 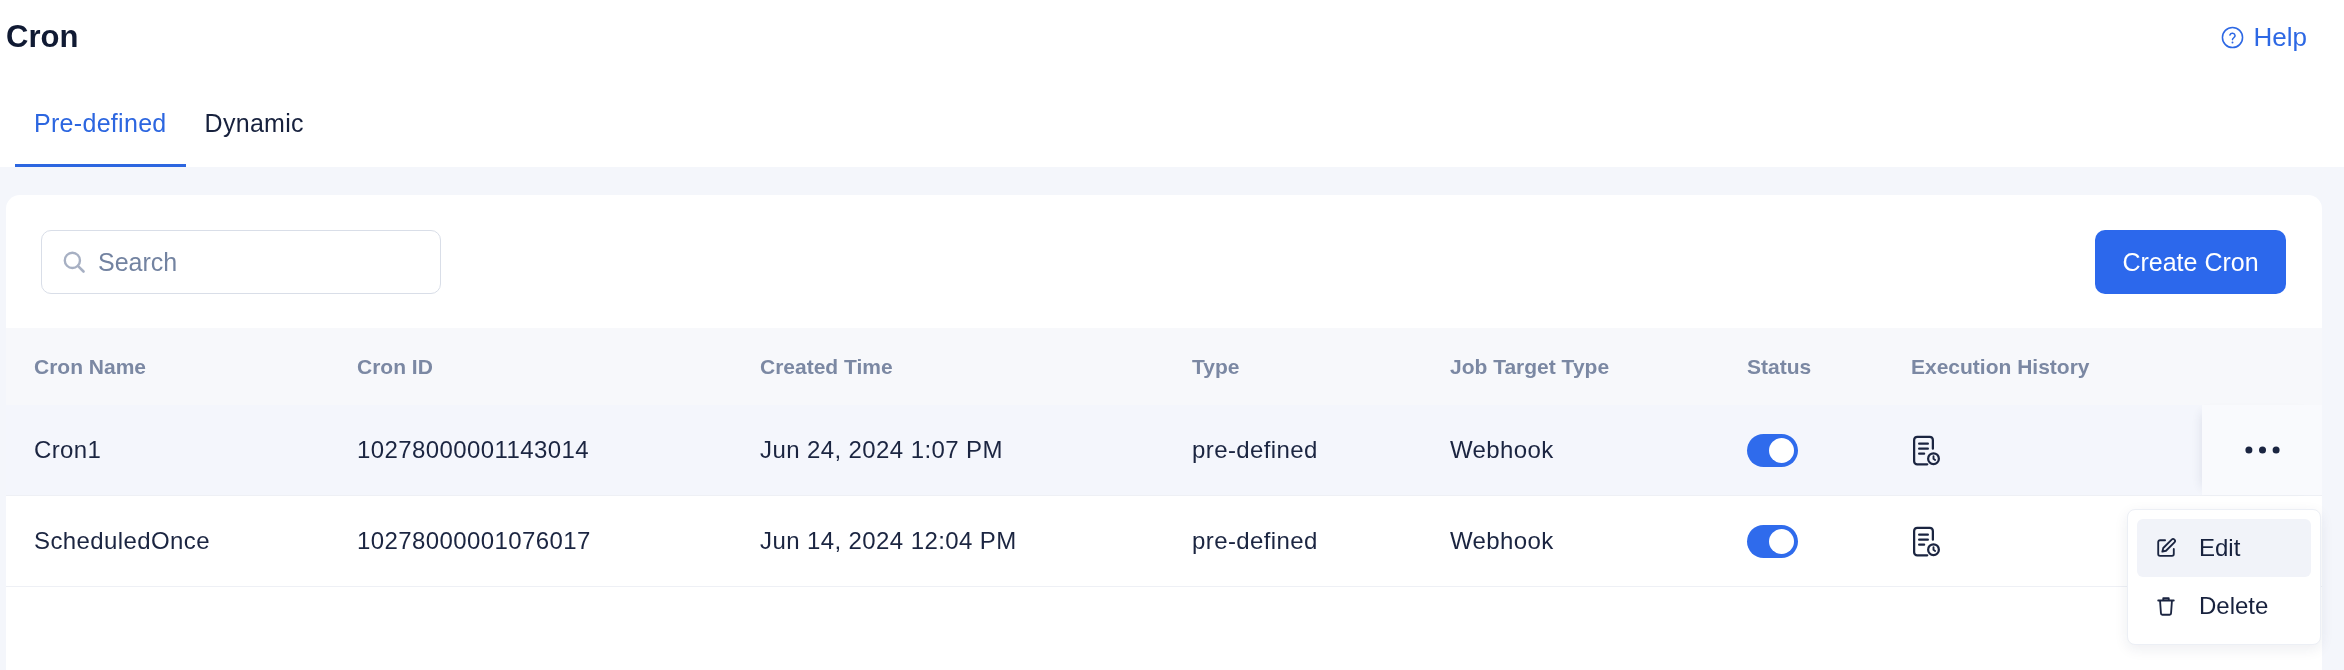 What do you see at coordinates (254, 129) in the screenshot?
I see `tab: Dynamic` at bounding box center [254, 129].